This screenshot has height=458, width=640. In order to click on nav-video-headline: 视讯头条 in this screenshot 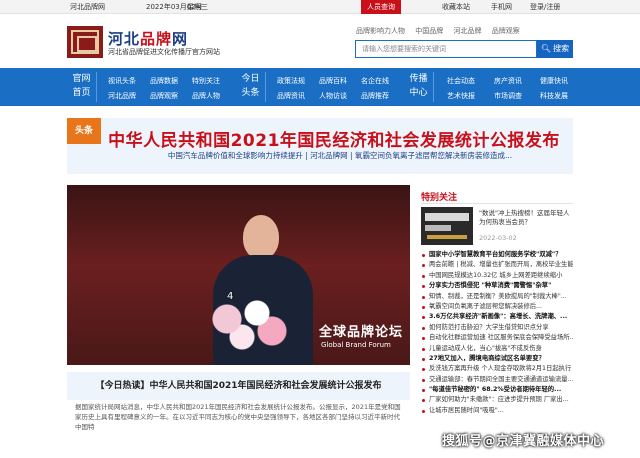, I will do `click(122, 81)`.